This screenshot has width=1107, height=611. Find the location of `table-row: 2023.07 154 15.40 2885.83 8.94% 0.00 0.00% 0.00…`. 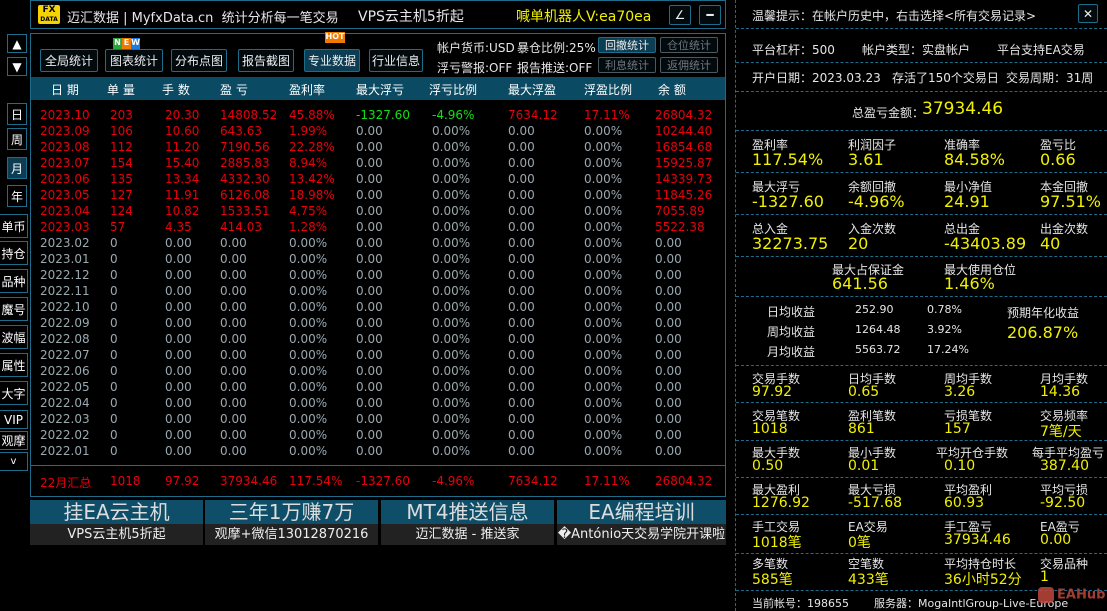

table-row: 2023.07 154 15.40 2885.83 8.94% 0.00 0.00% 0.00… is located at coordinates (378, 164).